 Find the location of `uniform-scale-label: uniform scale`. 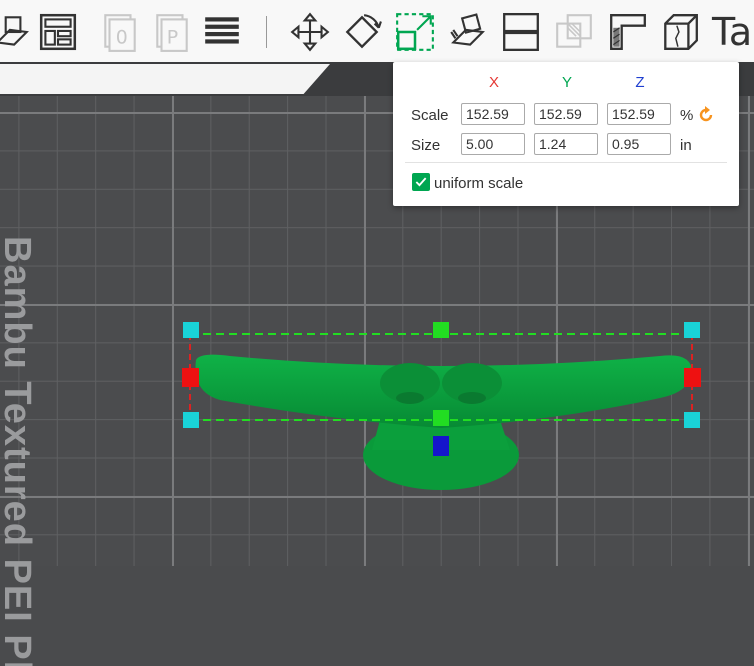

uniform-scale-label: uniform scale is located at coordinates (478, 183).